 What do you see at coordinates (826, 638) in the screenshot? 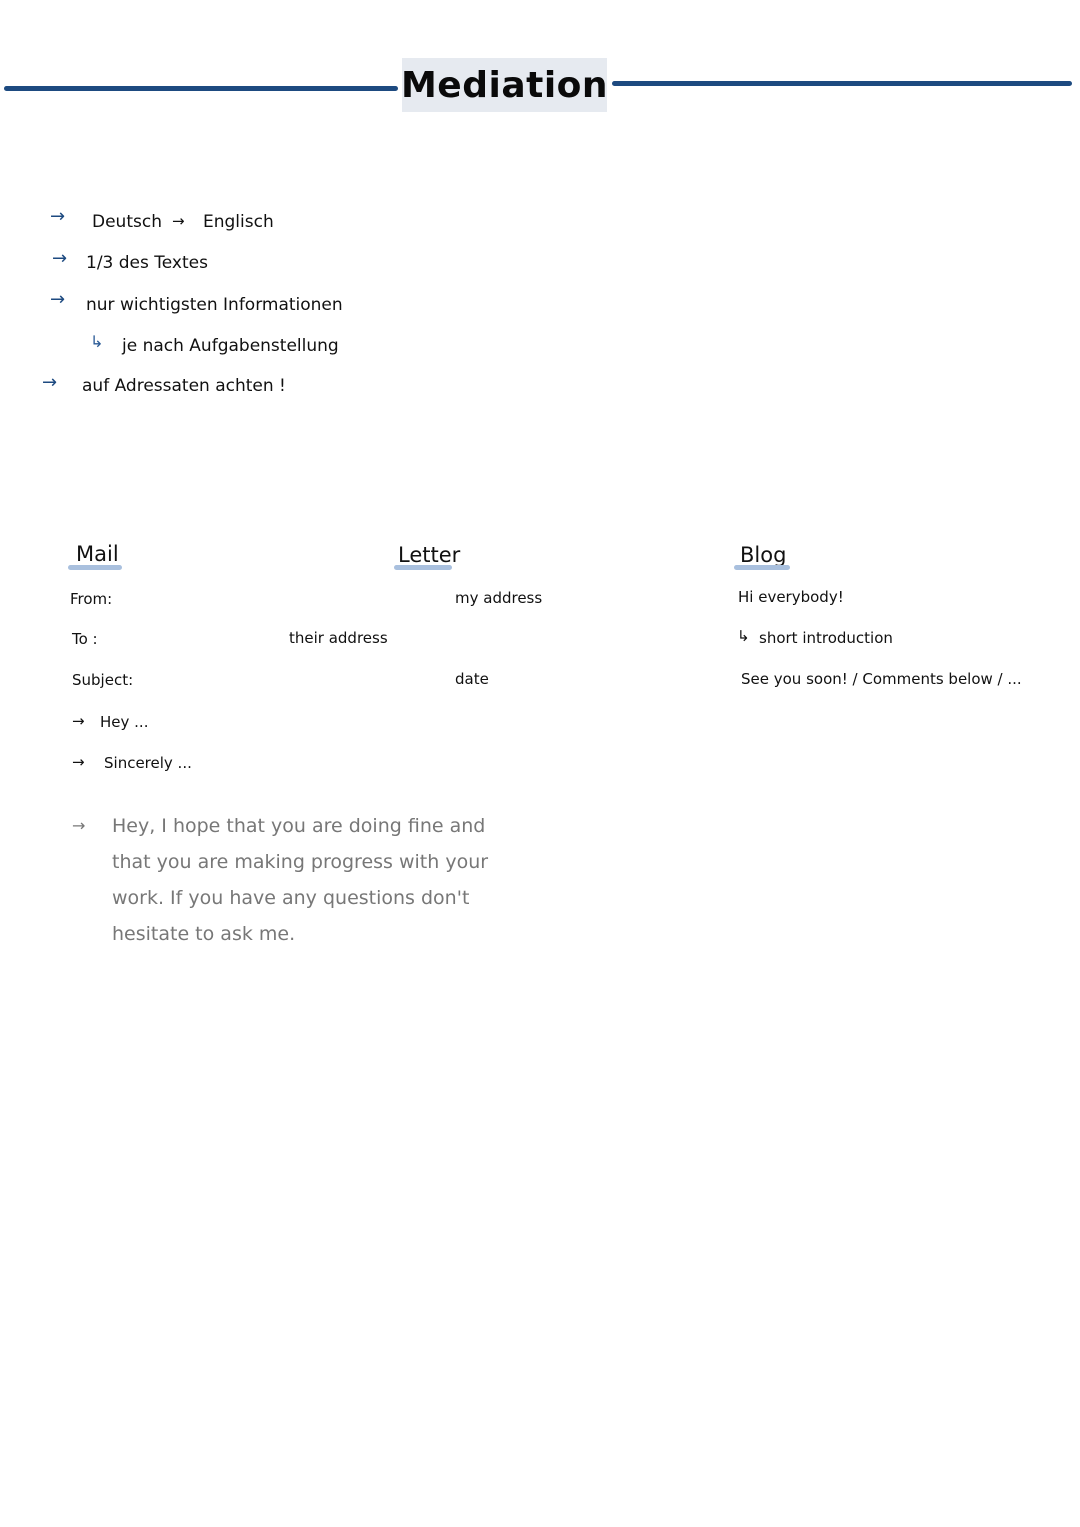
I see `blog-intro: short introduction` at bounding box center [826, 638].